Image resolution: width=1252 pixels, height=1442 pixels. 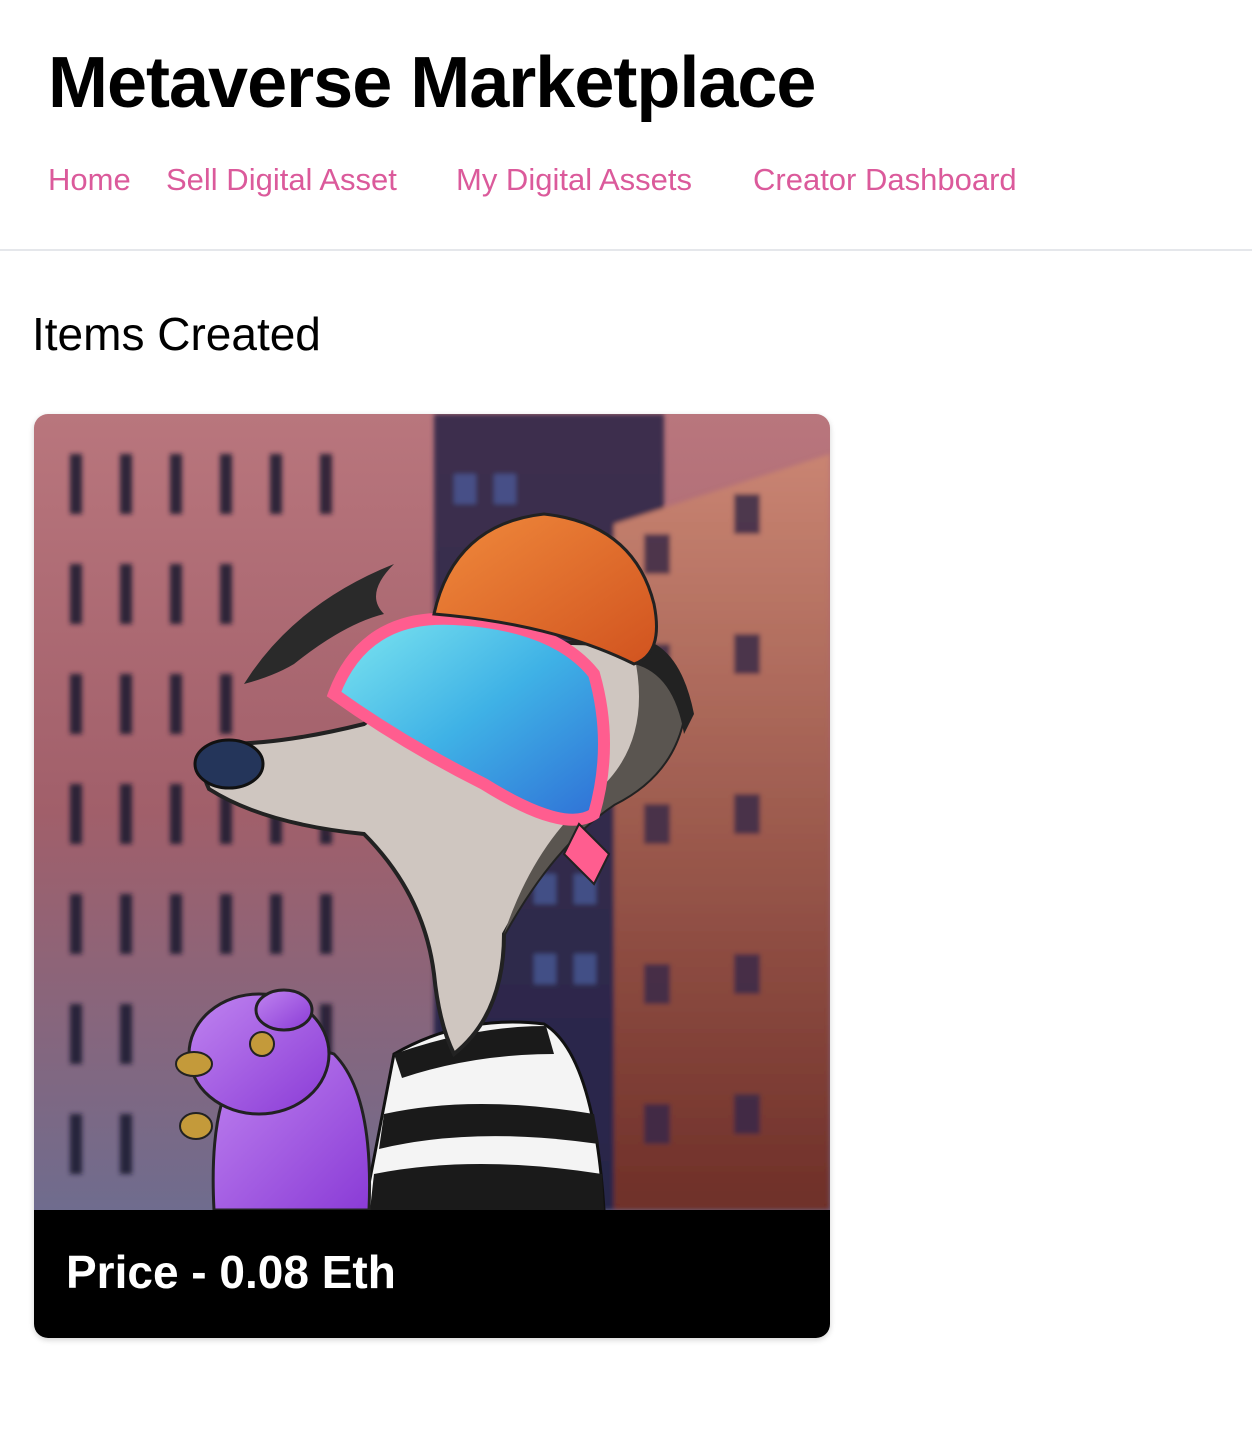 I want to click on nav-my-digital-assets-link: My Digital Assets, so click(x=574, y=180).